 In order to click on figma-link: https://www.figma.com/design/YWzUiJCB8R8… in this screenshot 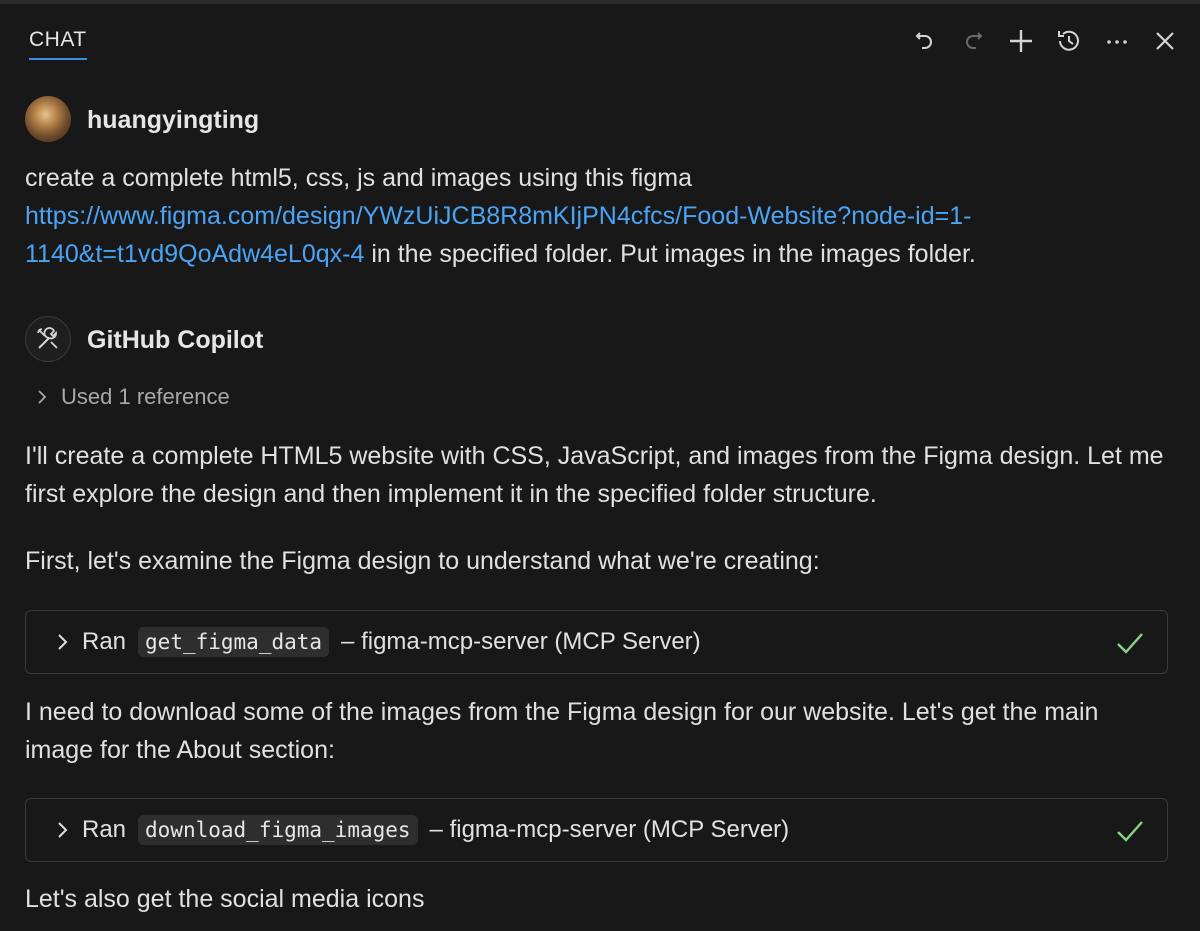, I will do `click(498, 216)`.